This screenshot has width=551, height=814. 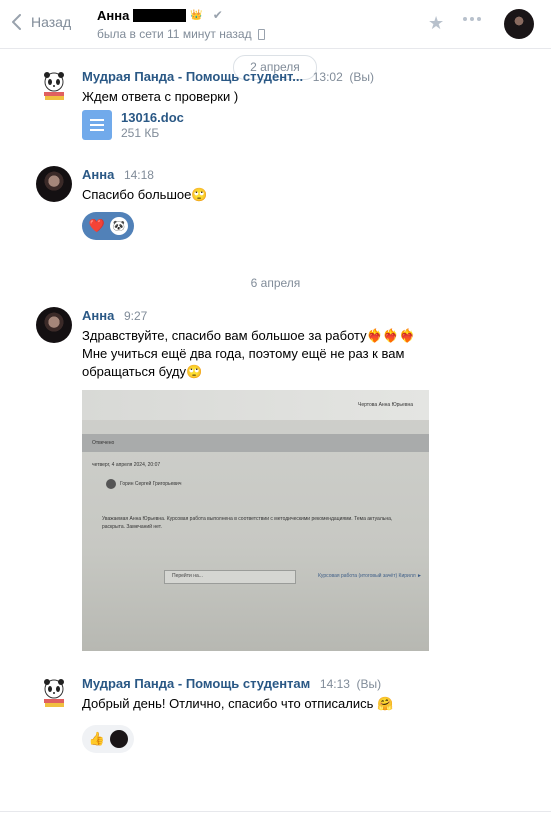 What do you see at coordinates (108, 739) in the screenshot?
I see `reactions: 👍` at bounding box center [108, 739].